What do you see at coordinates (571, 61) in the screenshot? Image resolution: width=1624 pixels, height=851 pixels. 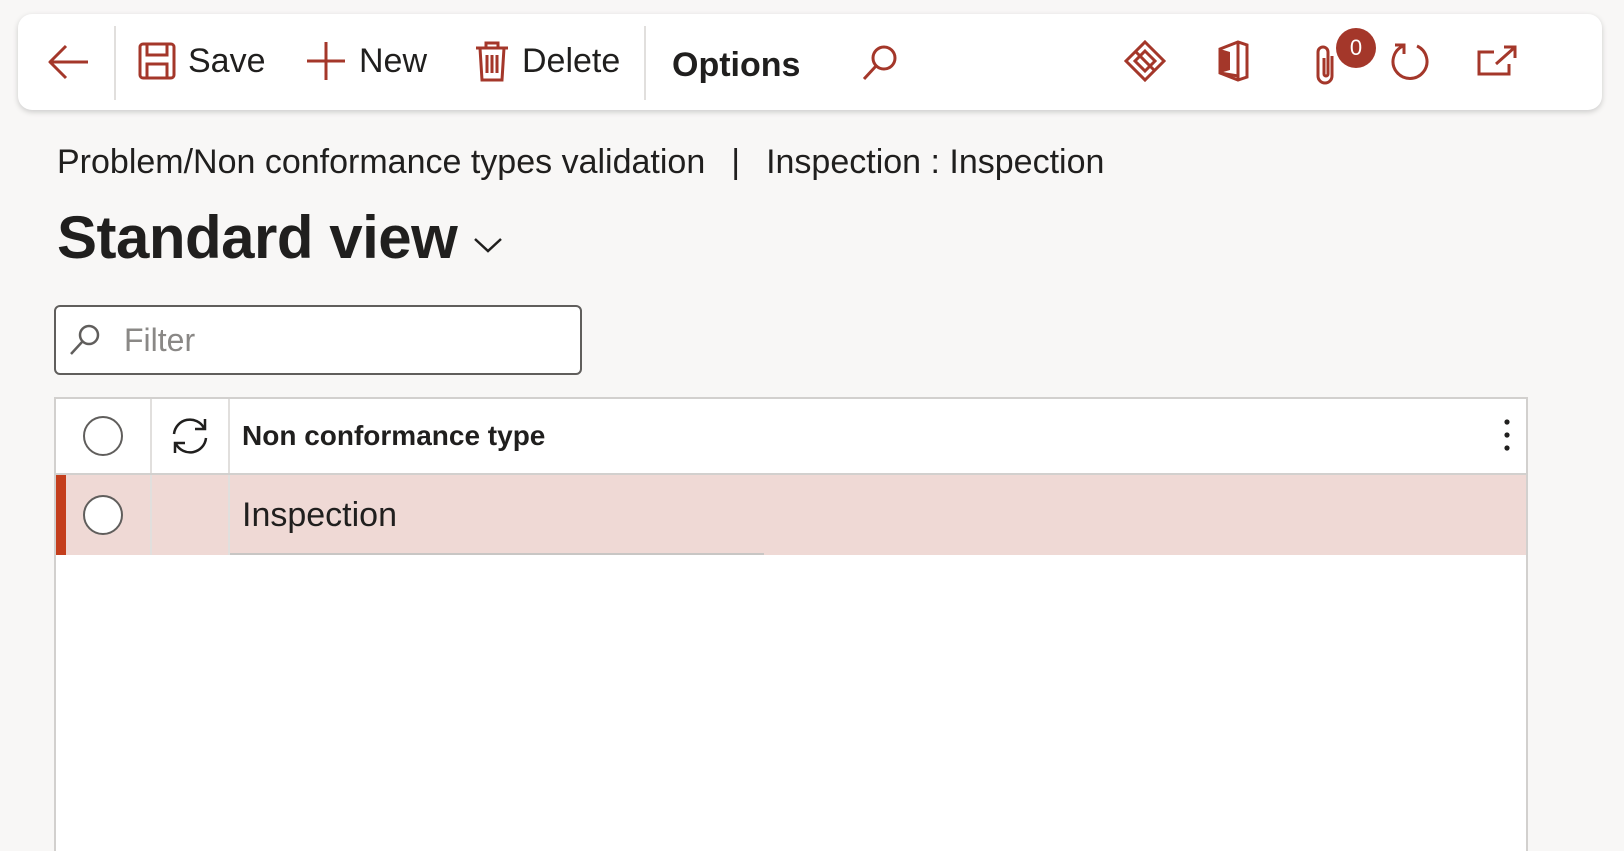 I see `delete-label: Delete` at bounding box center [571, 61].